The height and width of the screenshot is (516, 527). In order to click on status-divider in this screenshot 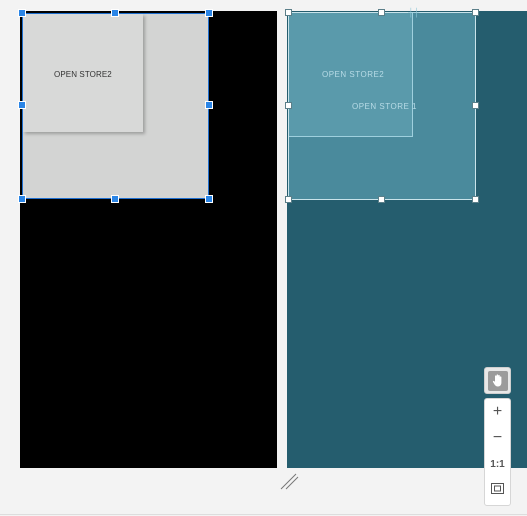, I will do `click(263, 514)`.